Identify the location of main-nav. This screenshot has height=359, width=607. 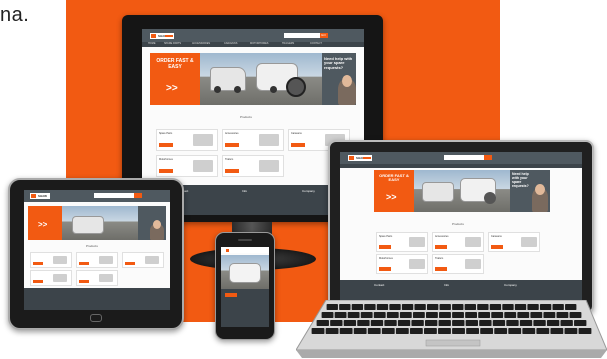
(461, 166).